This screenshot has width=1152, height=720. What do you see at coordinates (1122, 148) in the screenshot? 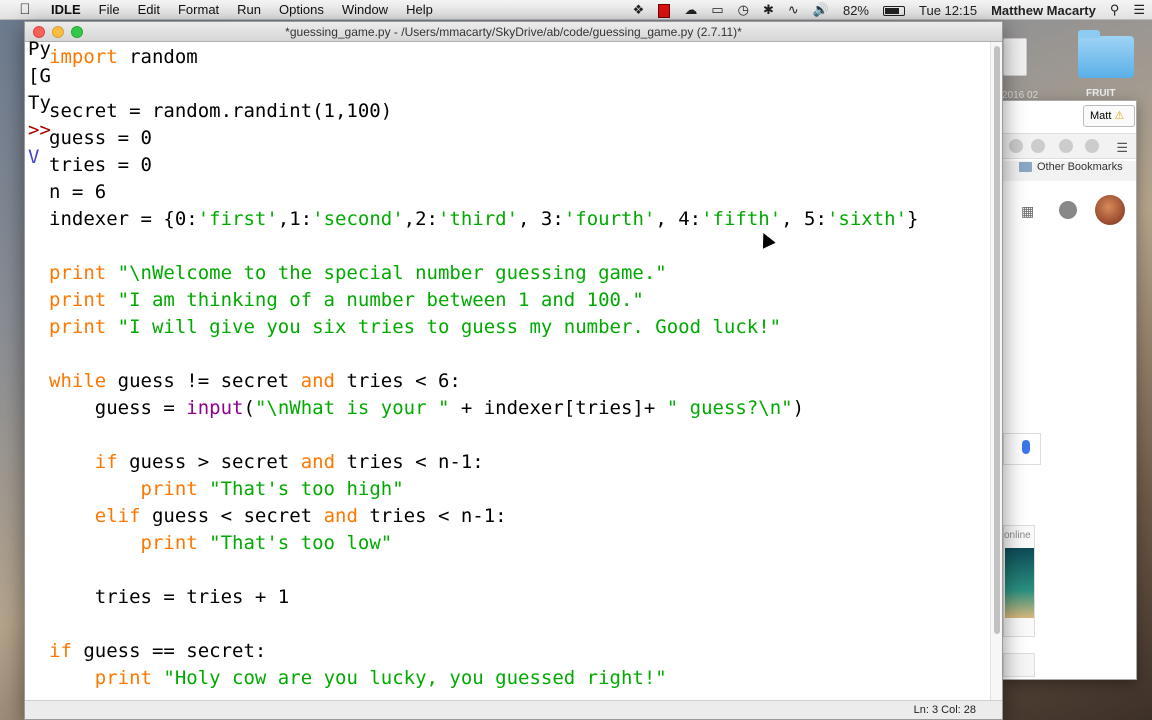
I see `chrome-menu-icon: ☰` at bounding box center [1122, 148].